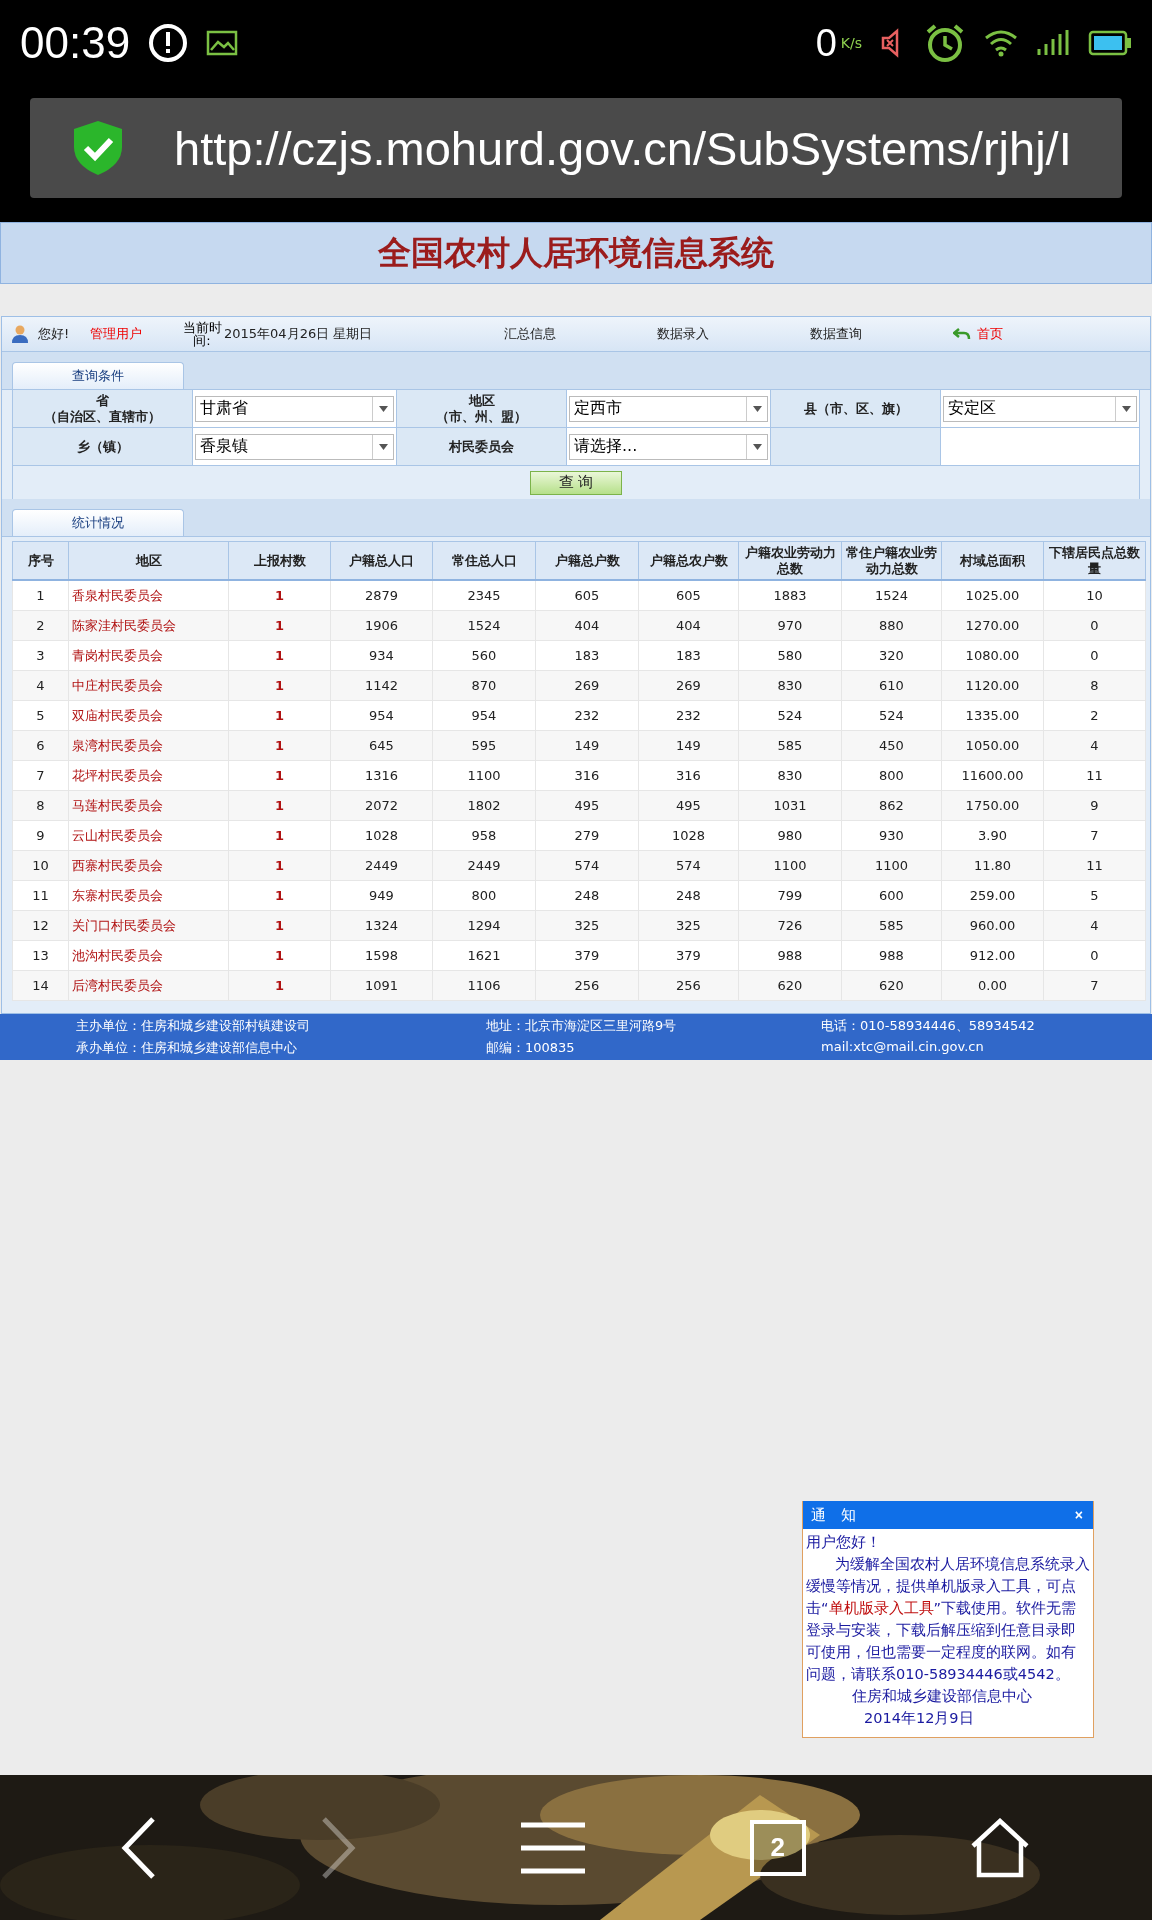 This screenshot has height=1920, width=1152. Describe the element at coordinates (148, 805) in the screenshot. I see `village-link: 马莲村民委员会` at that location.